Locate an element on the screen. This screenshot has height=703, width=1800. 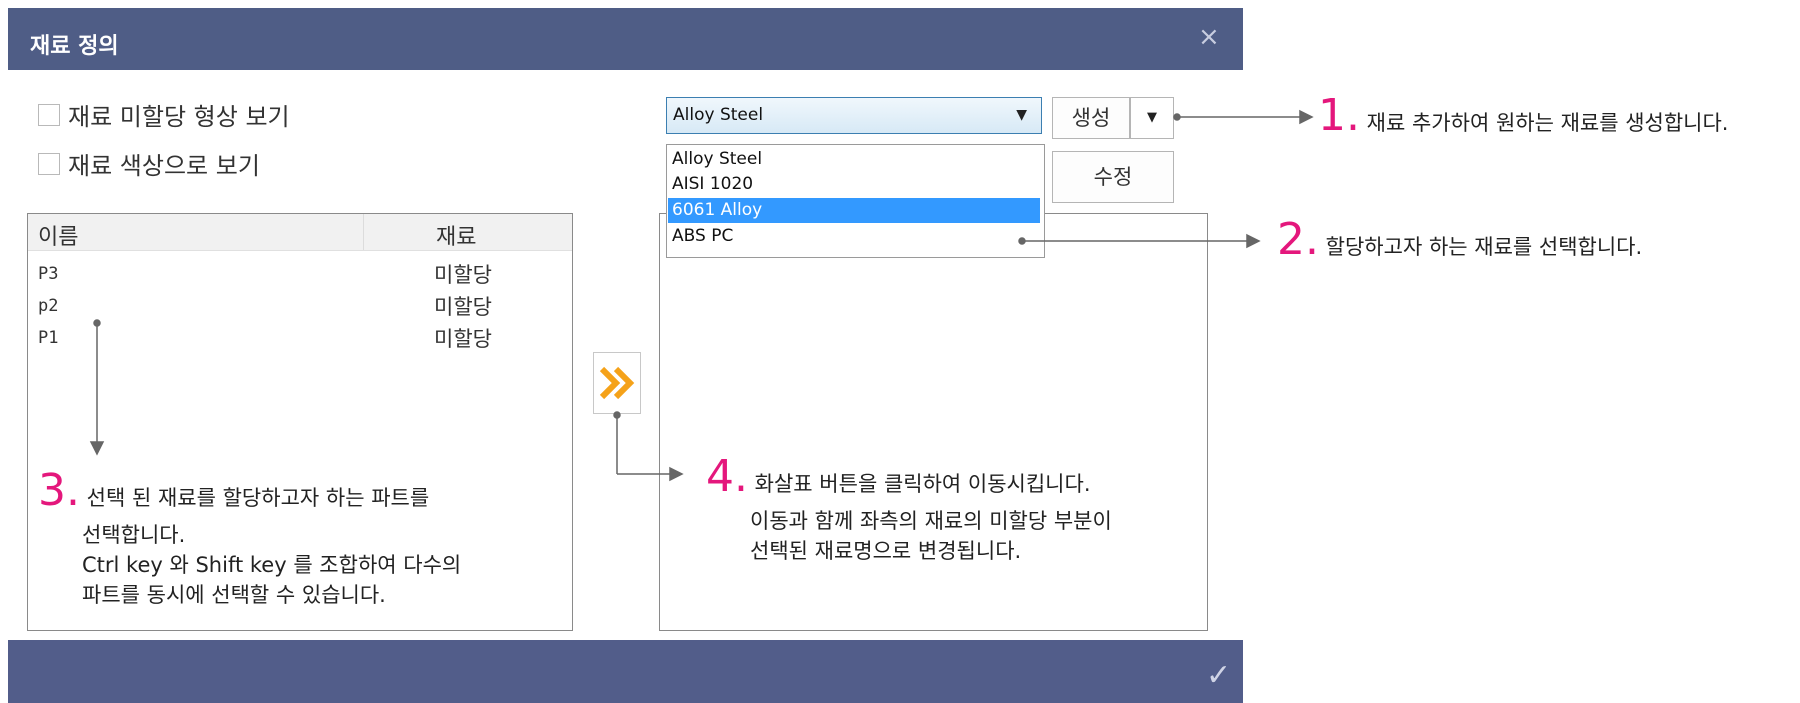
annotation-2-text: 할당하고자 하는 재료를 선택합니다. is located at coordinates (1484, 247).